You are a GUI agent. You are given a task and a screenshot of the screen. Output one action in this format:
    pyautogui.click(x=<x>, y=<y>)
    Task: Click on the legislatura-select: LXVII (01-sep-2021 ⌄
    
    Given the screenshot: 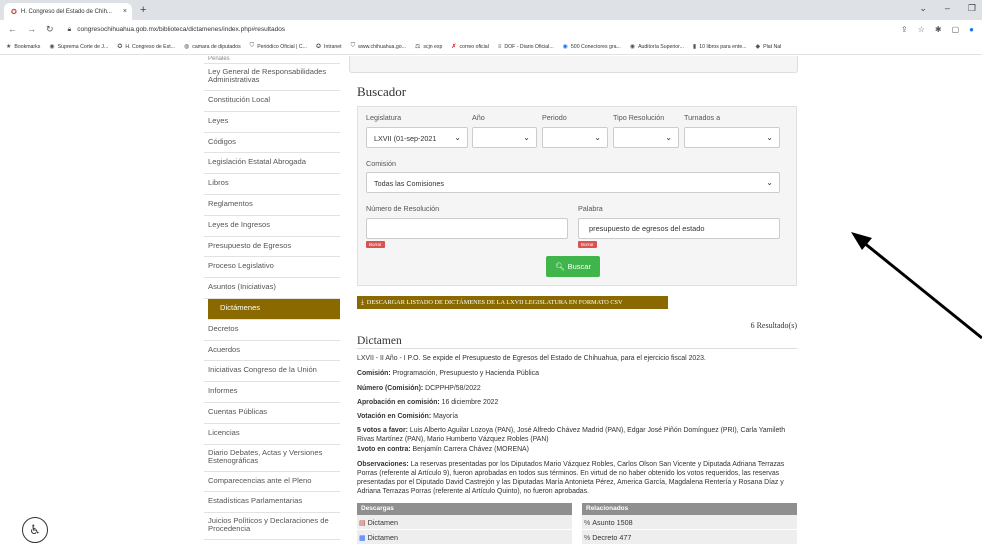 What is the action you would take?
    pyautogui.click(x=417, y=137)
    